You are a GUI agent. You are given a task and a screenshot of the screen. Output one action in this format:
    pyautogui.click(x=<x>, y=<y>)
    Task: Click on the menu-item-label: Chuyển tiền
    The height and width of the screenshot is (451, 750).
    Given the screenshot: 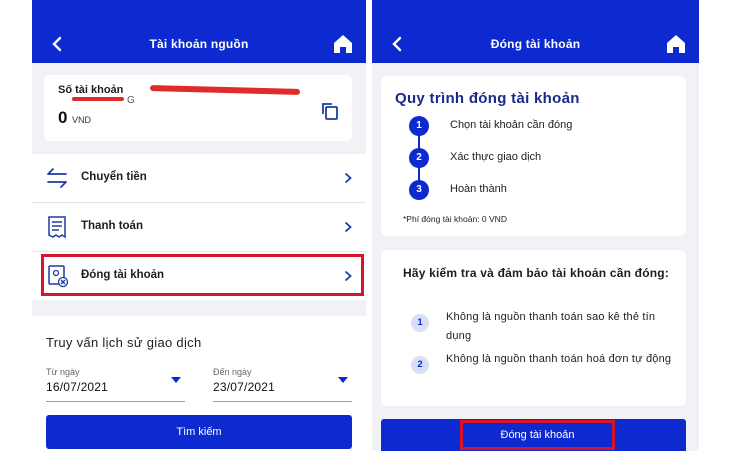 What is the action you would take?
    pyautogui.click(x=114, y=177)
    